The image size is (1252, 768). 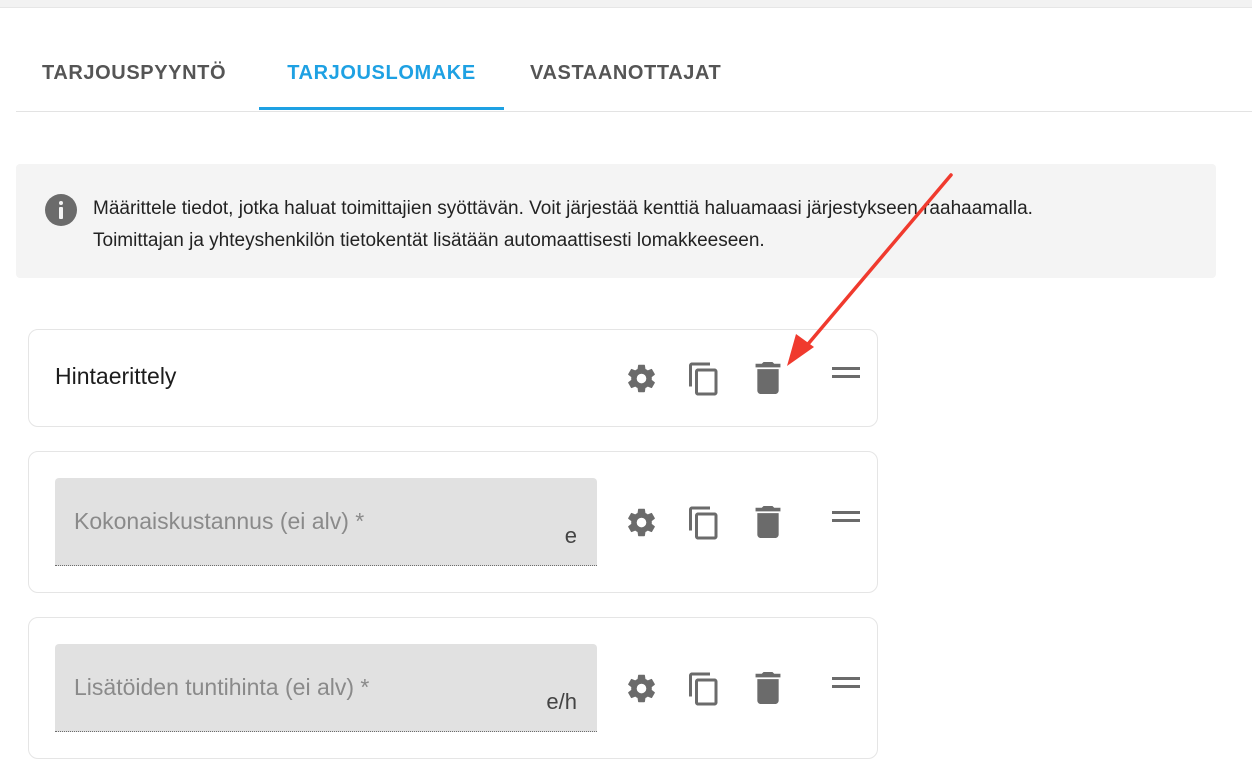 What do you see at coordinates (626, 4) in the screenshot?
I see `top-bar` at bounding box center [626, 4].